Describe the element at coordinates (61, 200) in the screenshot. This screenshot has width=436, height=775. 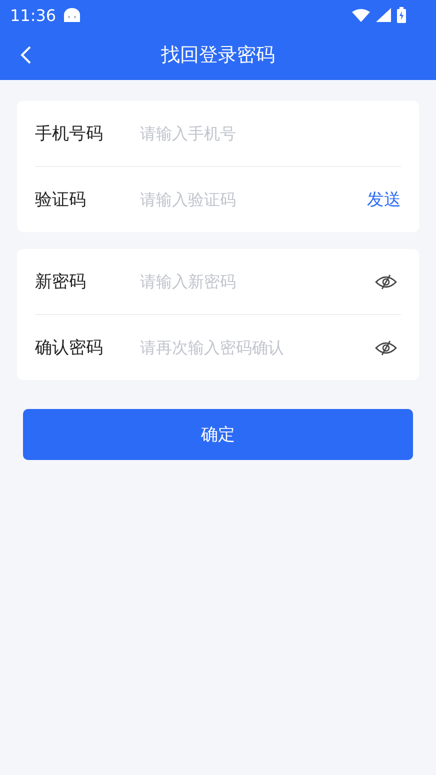
I see `field-label: 验证码` at that location.